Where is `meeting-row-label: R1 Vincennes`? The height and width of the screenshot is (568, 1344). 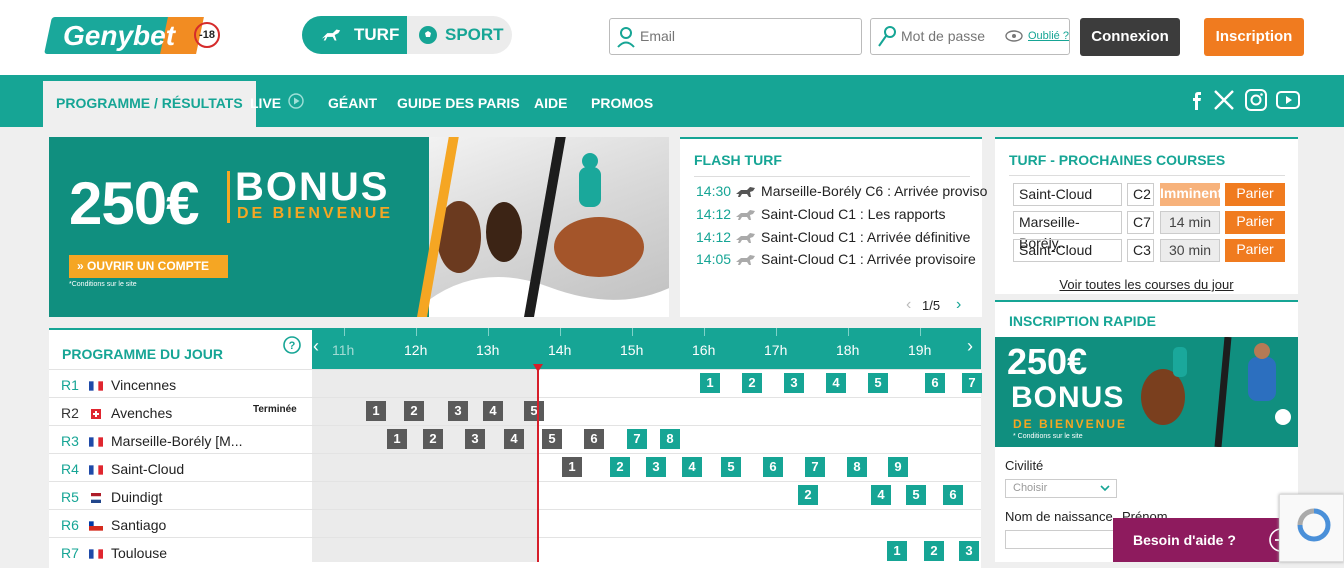
meeting-row-label: R1 Vincennes is located at coordinates (118, 385).